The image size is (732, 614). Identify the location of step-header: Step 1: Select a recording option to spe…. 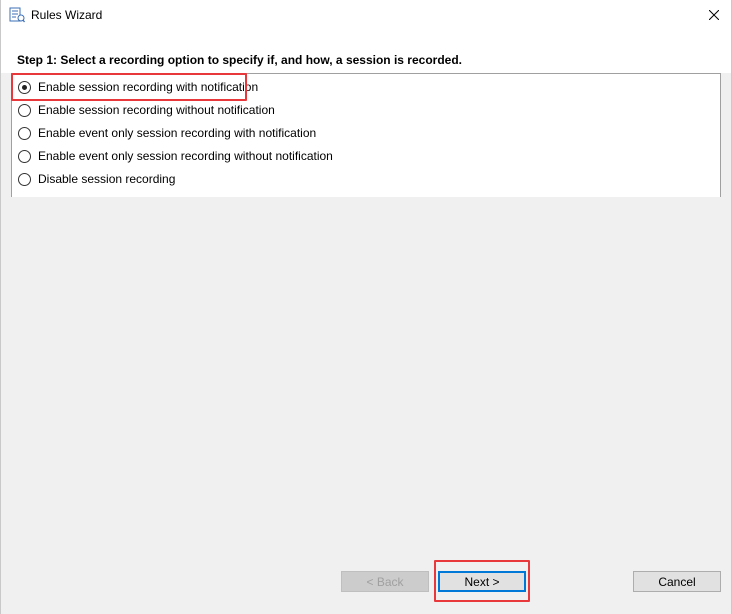
(366, 52).